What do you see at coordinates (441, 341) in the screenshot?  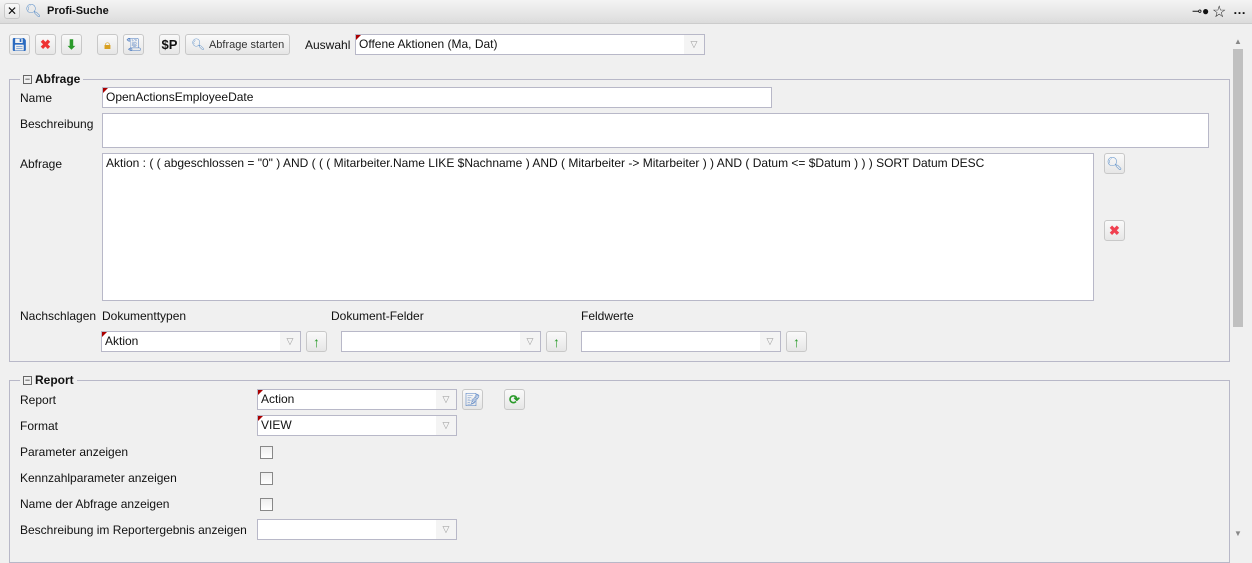 I see `doc-fields-select: ▽` at bounding box center [441, 341].